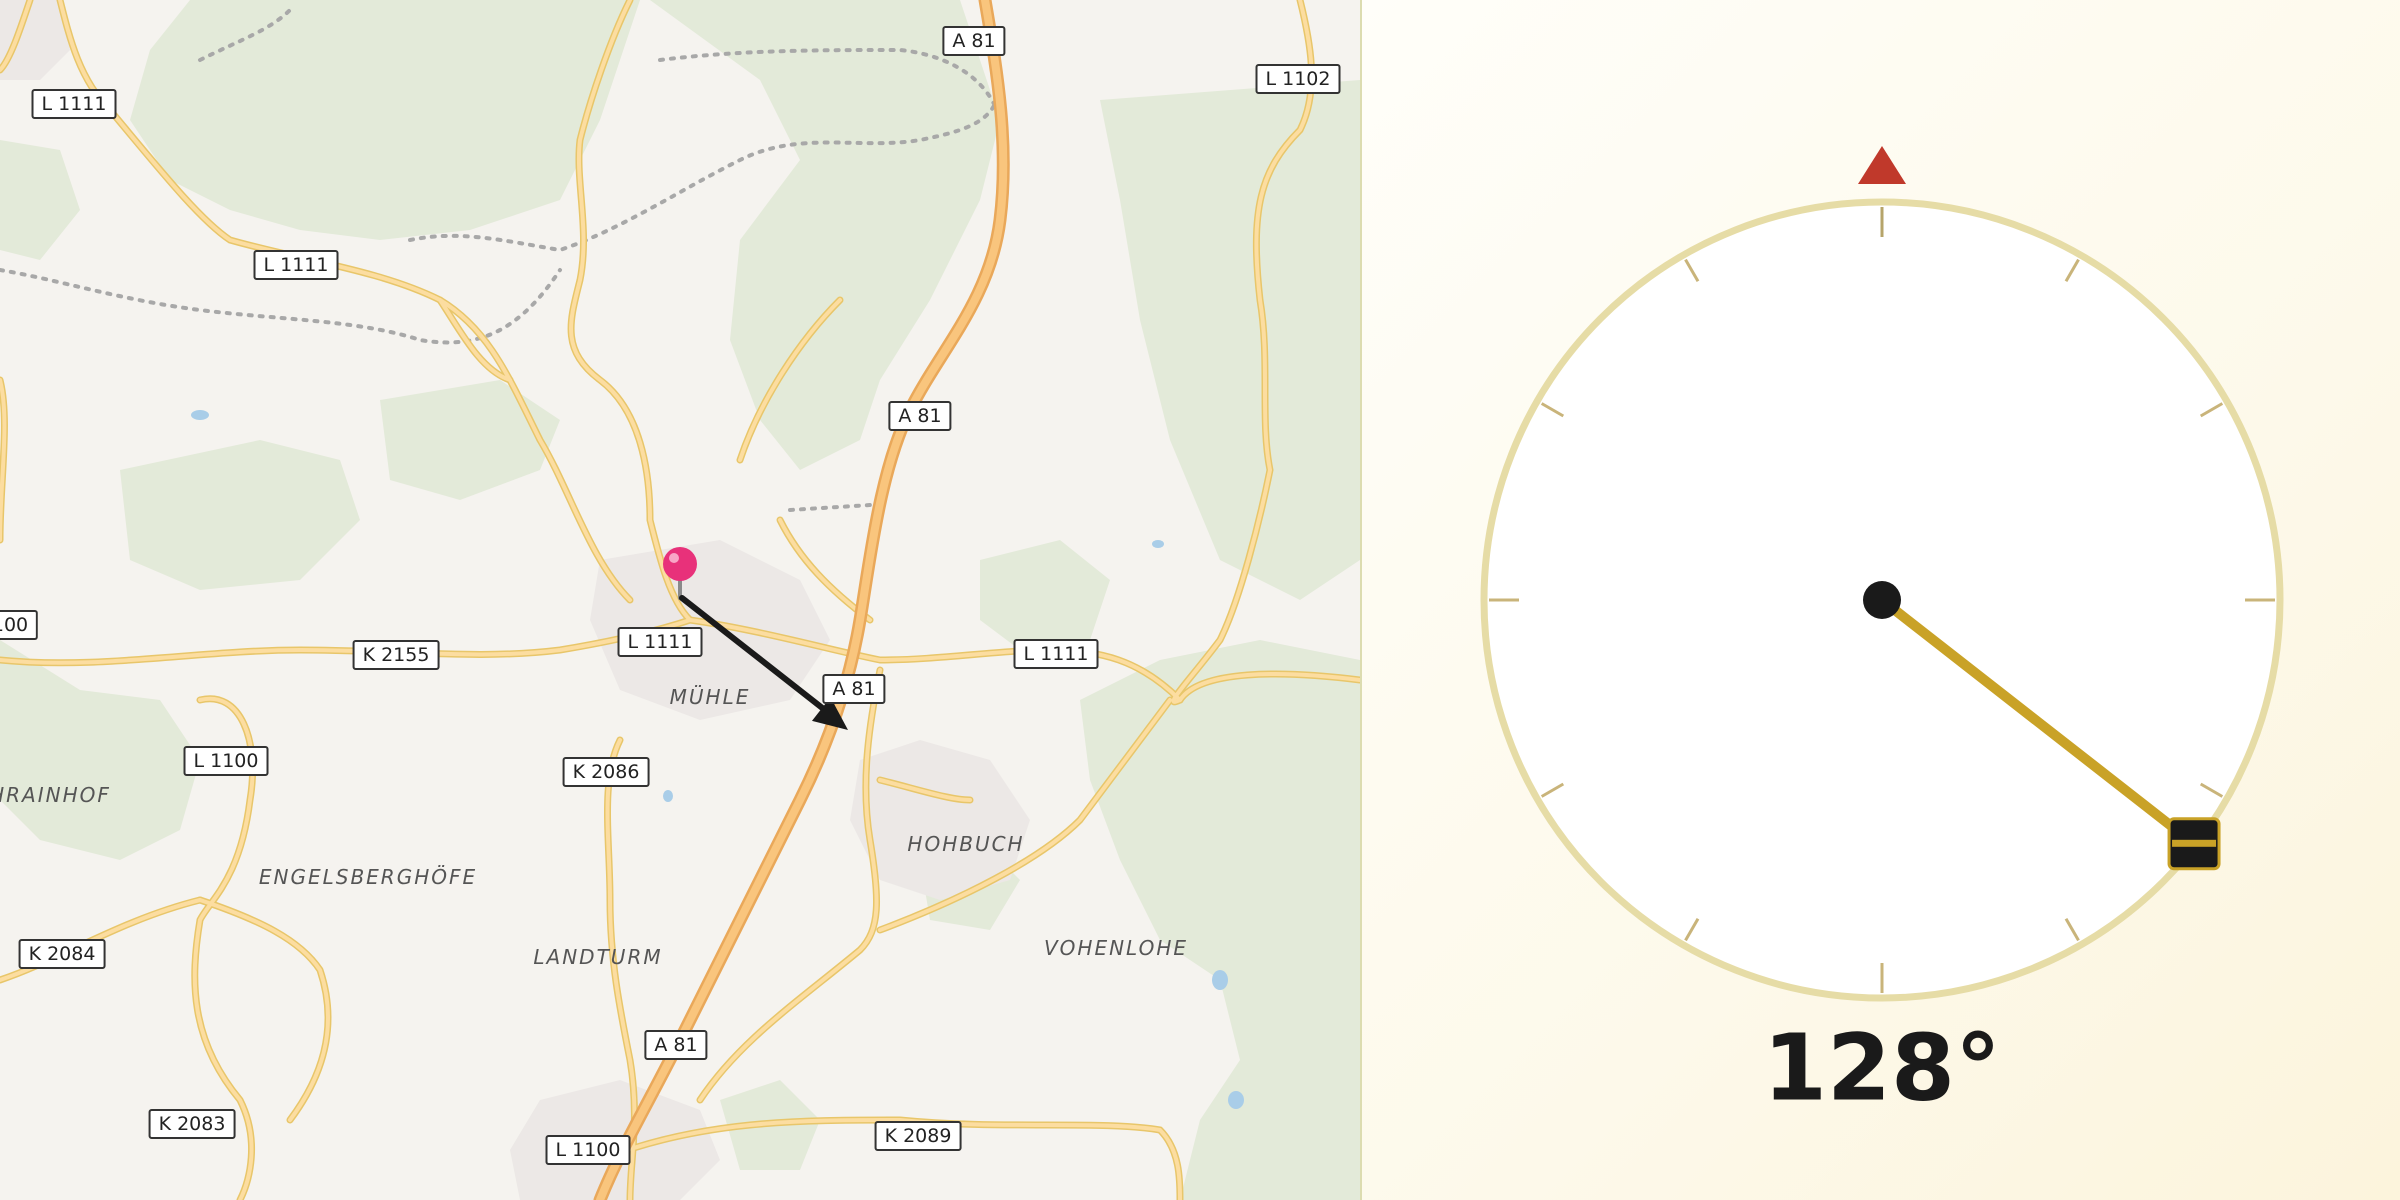 This screenshot has height=1200, width=2400. What do you see at coordinates (396, 655) in the screenshot?
I see `road-shield-k2155: K 2155` at bounding box center [396, 655].